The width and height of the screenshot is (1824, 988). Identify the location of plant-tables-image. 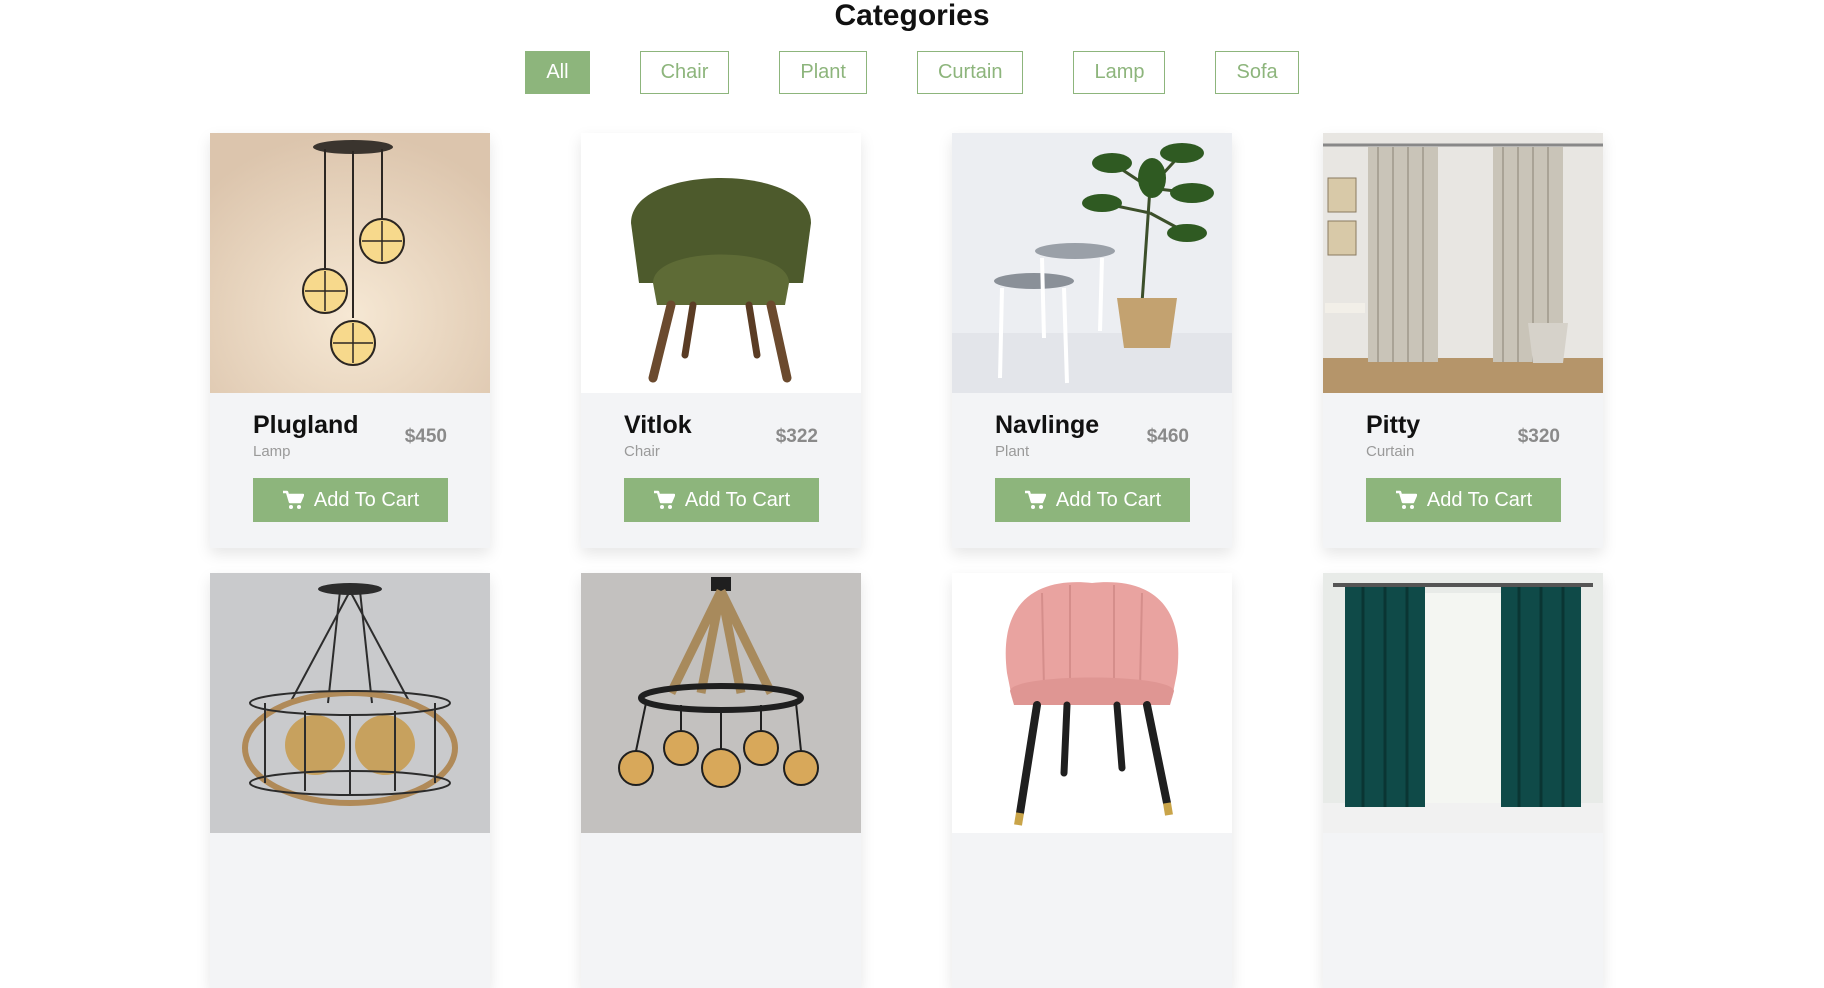
(1092, 263).